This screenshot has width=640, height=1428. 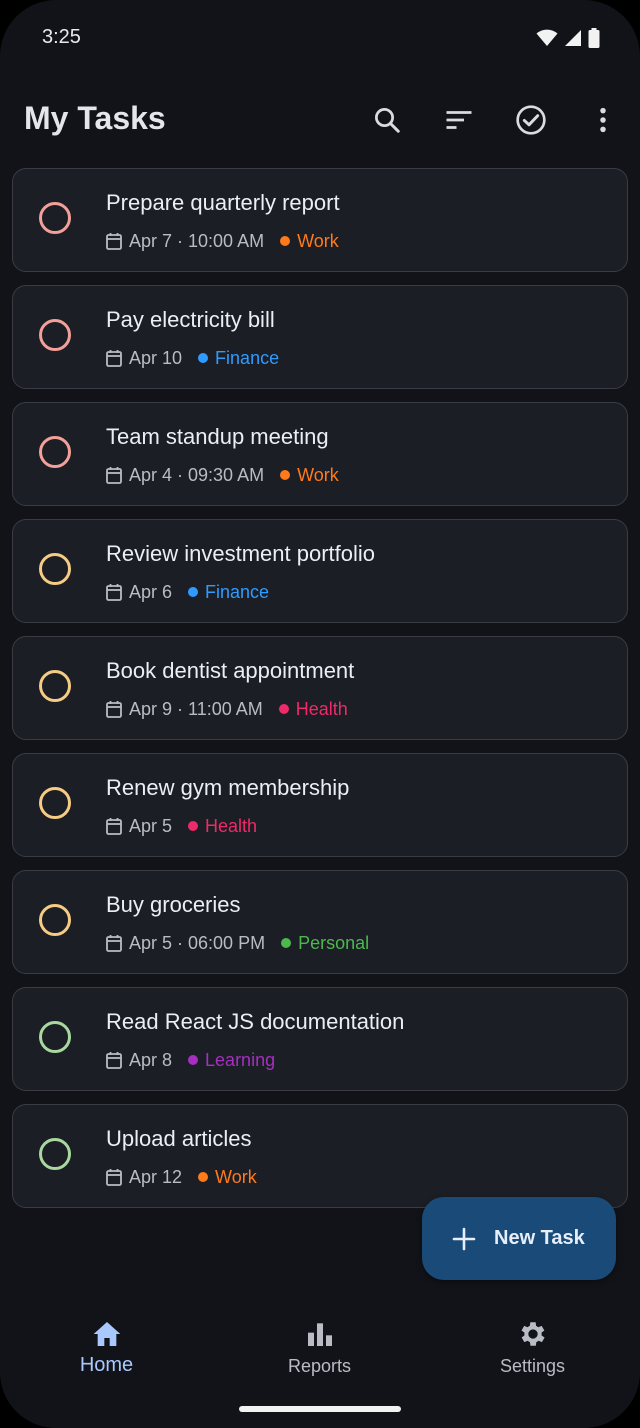 I want to click on task-meta: Apr 8 Learning, so click(x=190, y=1060).